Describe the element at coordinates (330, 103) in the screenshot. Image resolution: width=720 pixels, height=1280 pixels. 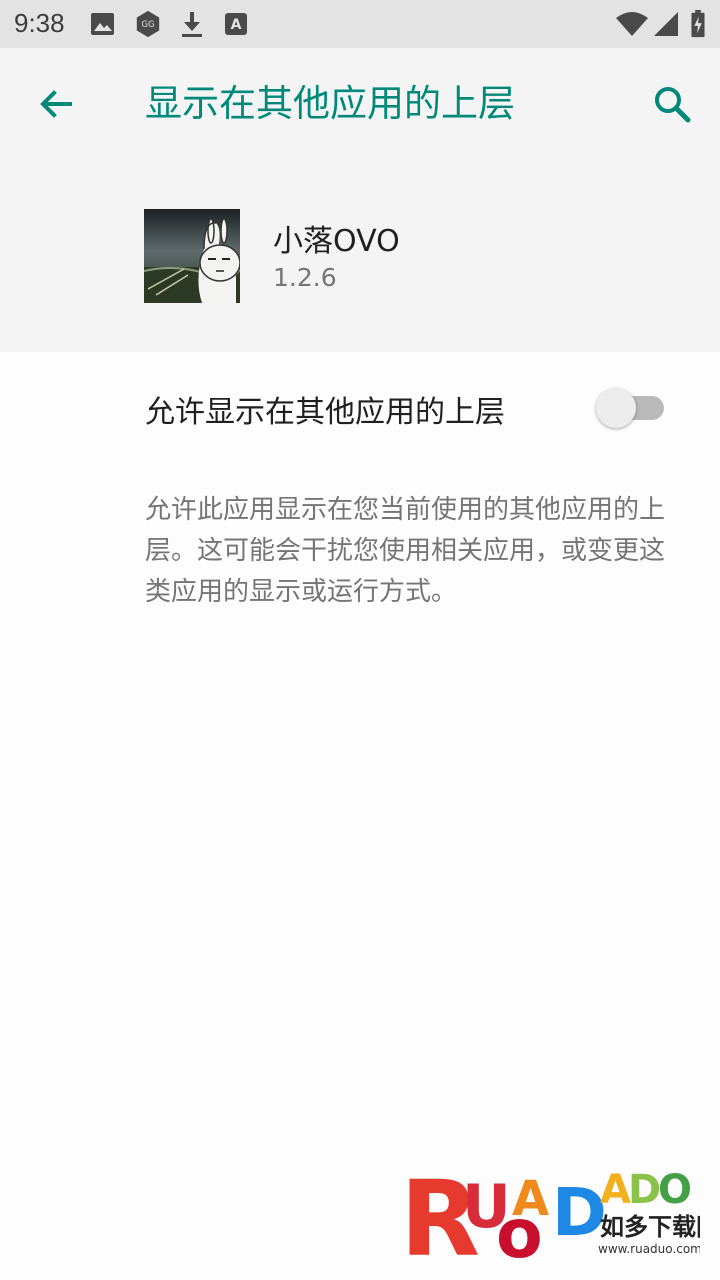
I see `page-title: 显示在其他应用的上层` at that location.